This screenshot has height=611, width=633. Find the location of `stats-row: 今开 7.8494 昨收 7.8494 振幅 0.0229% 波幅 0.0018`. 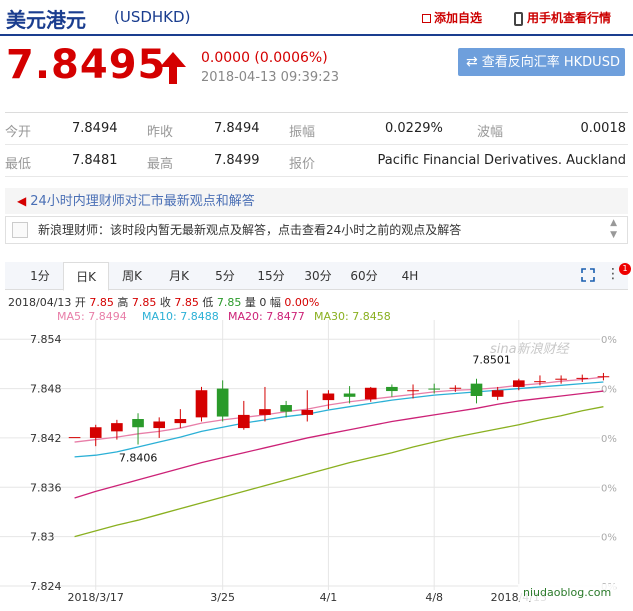

stats-row: 今开 7.8494 昨收 7.8494 振幅 0.0229% 波幅 0.0018 is located at coordinates (316, 129).